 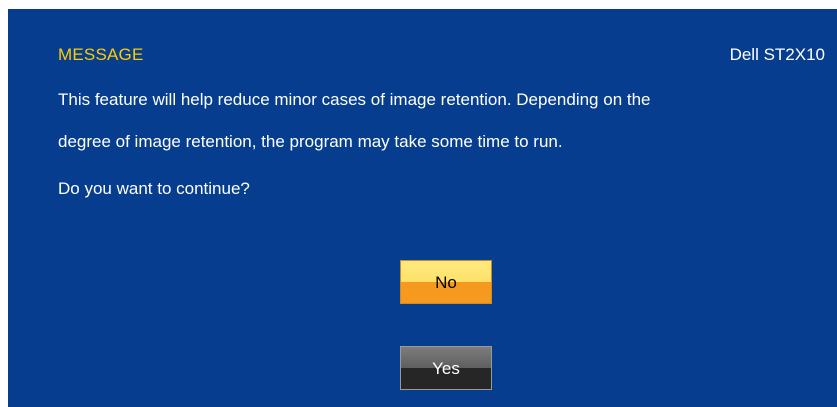 I want to click on message-question: Do you want to continue?, so click(x=154, y=188).